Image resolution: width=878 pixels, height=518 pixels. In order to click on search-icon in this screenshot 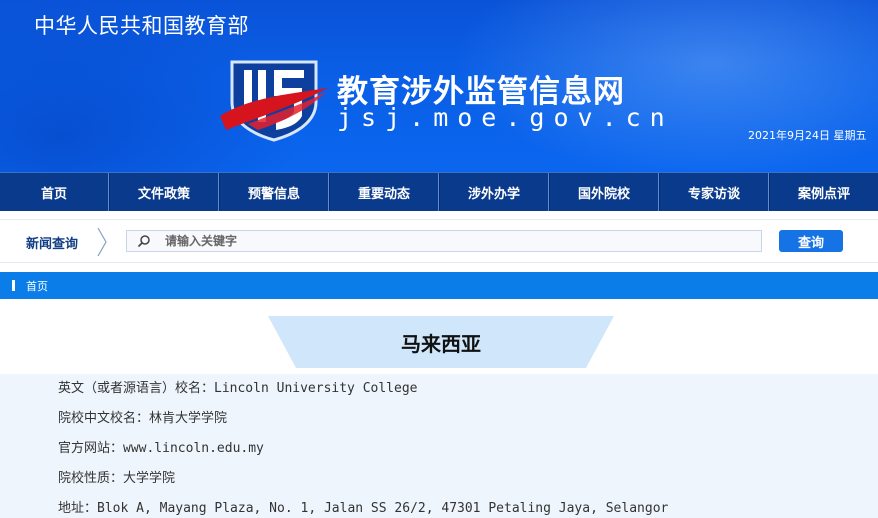, I will do `click(143, 241)`.